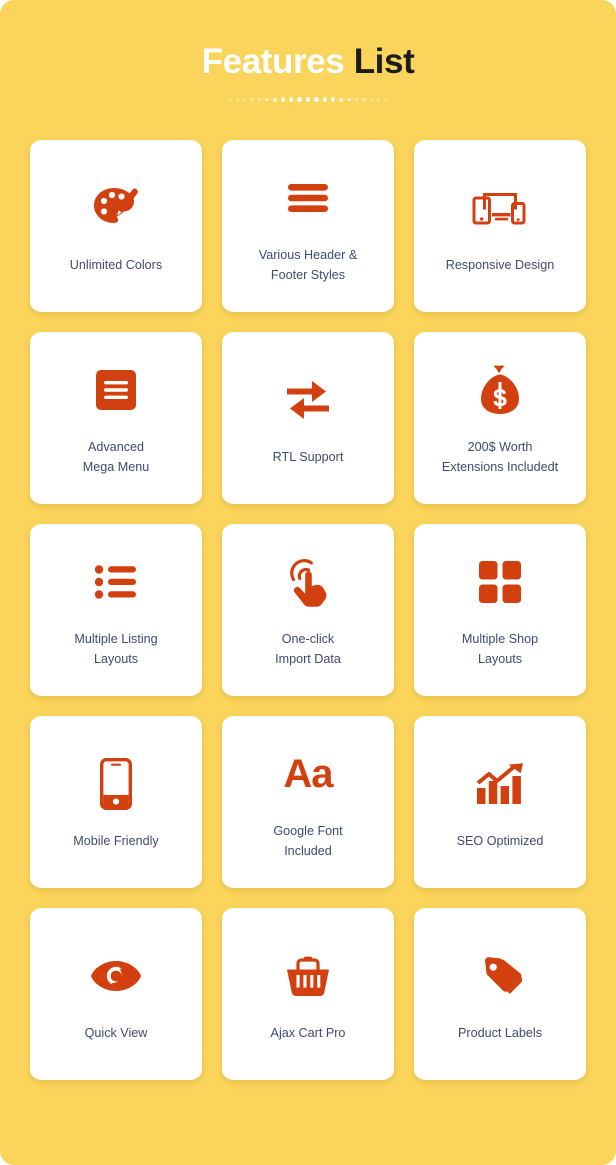 Image resolution: width=616 pixels, height=1165 pixels. I want to click on page-title: Features List, so click(308, 61).